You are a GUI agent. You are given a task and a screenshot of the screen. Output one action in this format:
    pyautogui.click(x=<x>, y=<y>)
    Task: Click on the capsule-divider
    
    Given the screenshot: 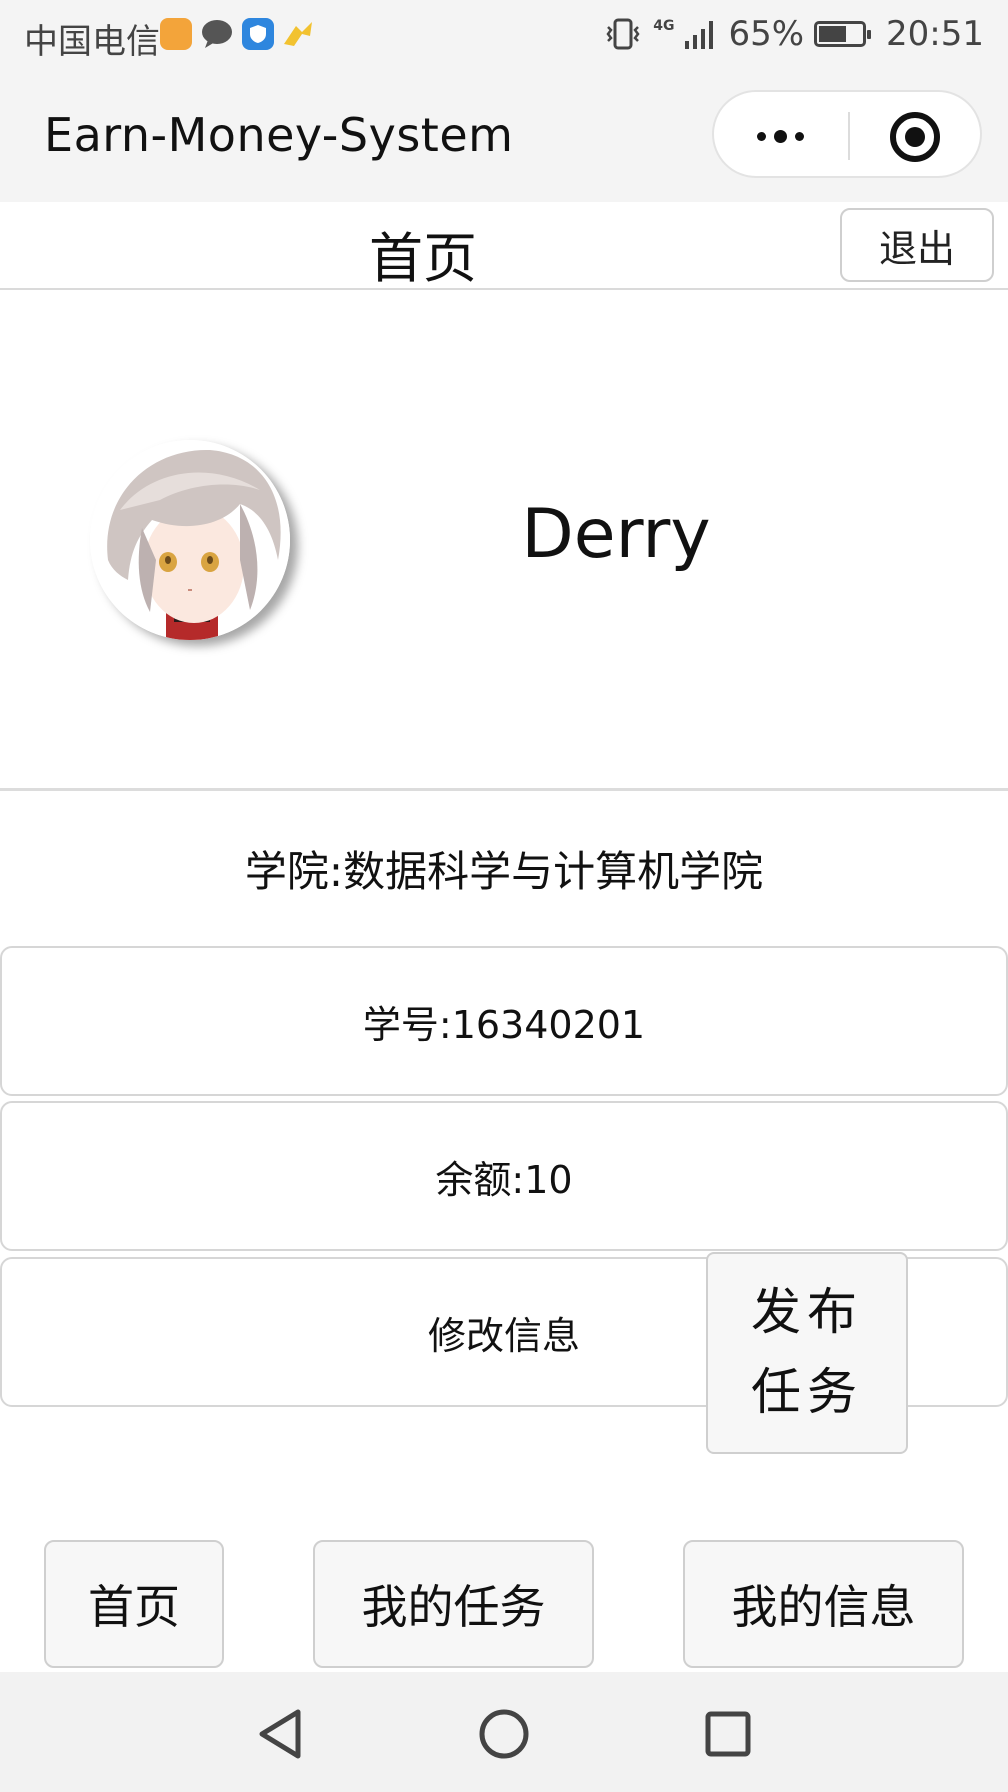 What is the action you would take?
    pyautogui.click(x=849, y=136)
    